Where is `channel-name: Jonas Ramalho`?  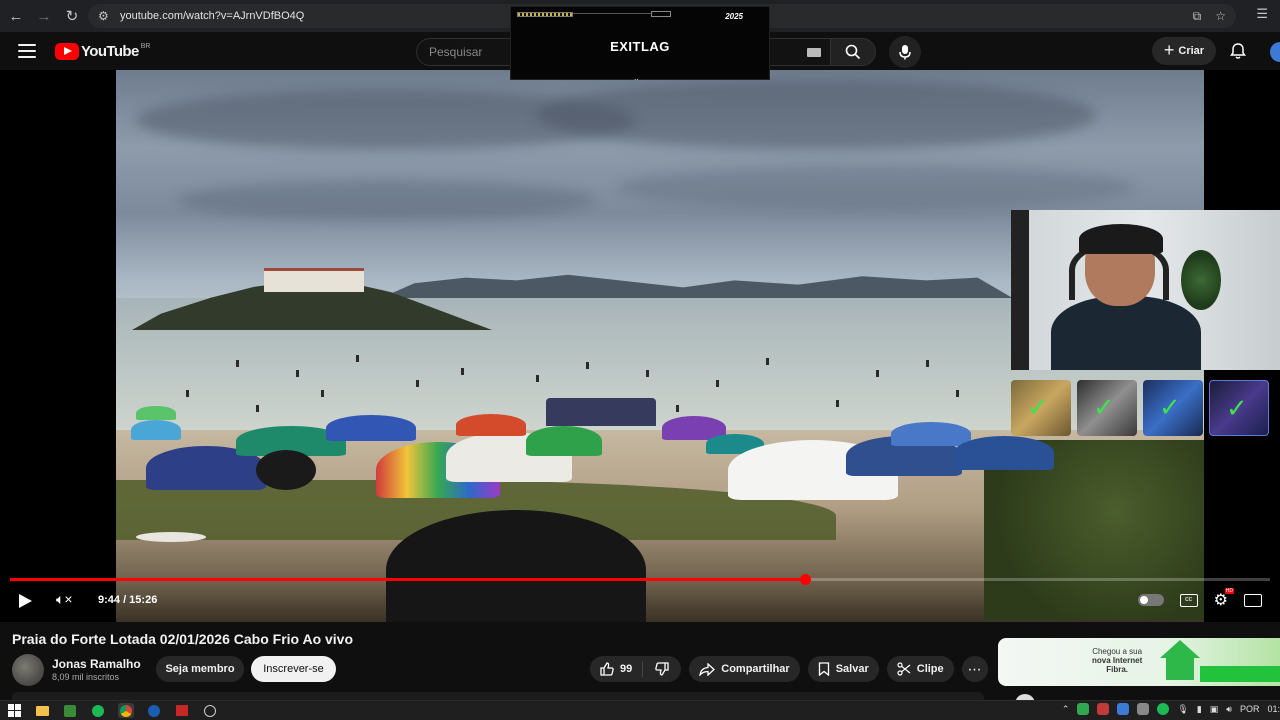
channel-name: Jonas Ramalho is located at coordinates (96, 664).